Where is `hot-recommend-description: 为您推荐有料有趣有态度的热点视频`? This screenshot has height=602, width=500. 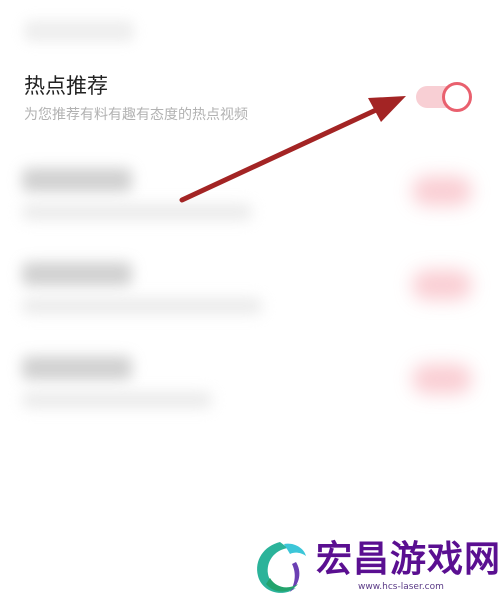 hot-recommend-description: 为您推荐有料有趣有态度的热点视频 is located at coordinates (136, 115).